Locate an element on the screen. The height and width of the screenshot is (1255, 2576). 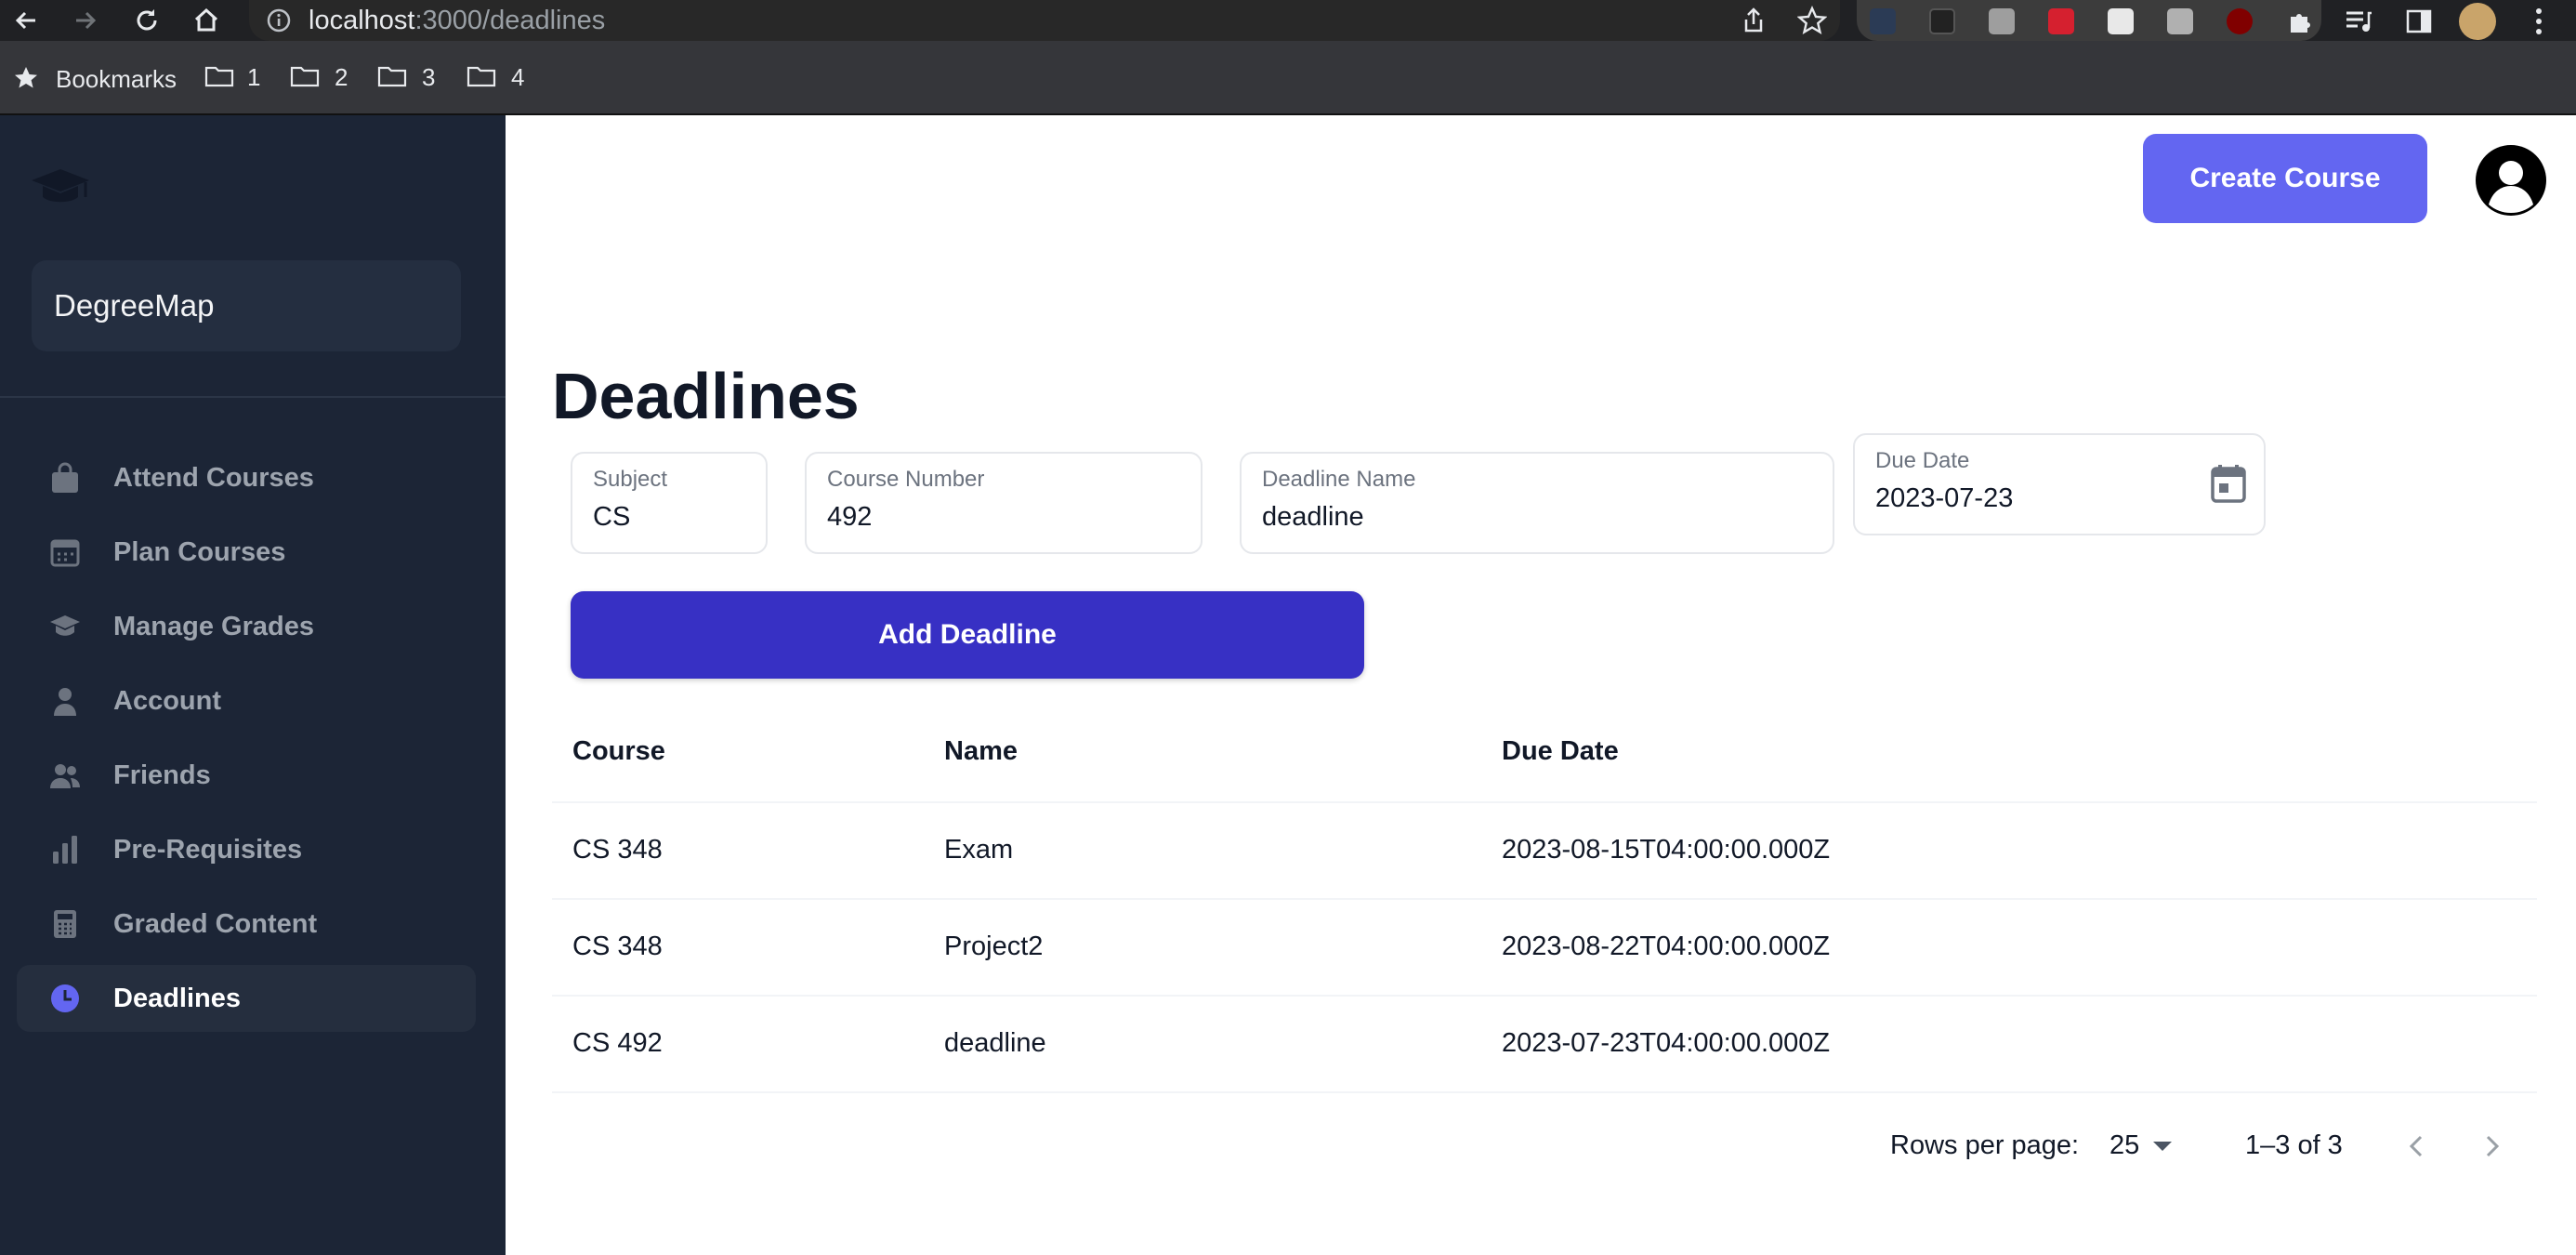
graduation-cap-icon is located at coordinates (65, 625).